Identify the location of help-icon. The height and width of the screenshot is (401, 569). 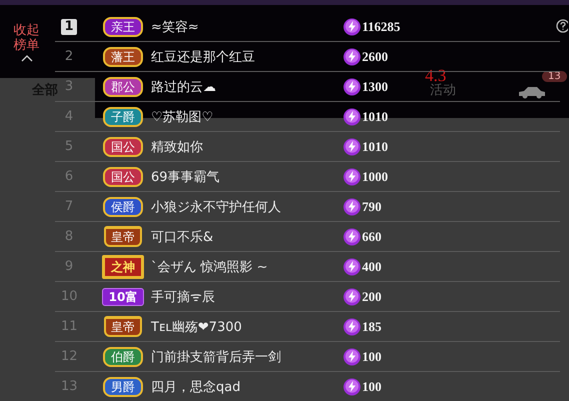
(562, 26).